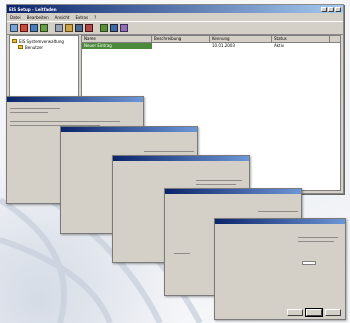  I want to click on dialog-cancel-button, so click(333, 312).